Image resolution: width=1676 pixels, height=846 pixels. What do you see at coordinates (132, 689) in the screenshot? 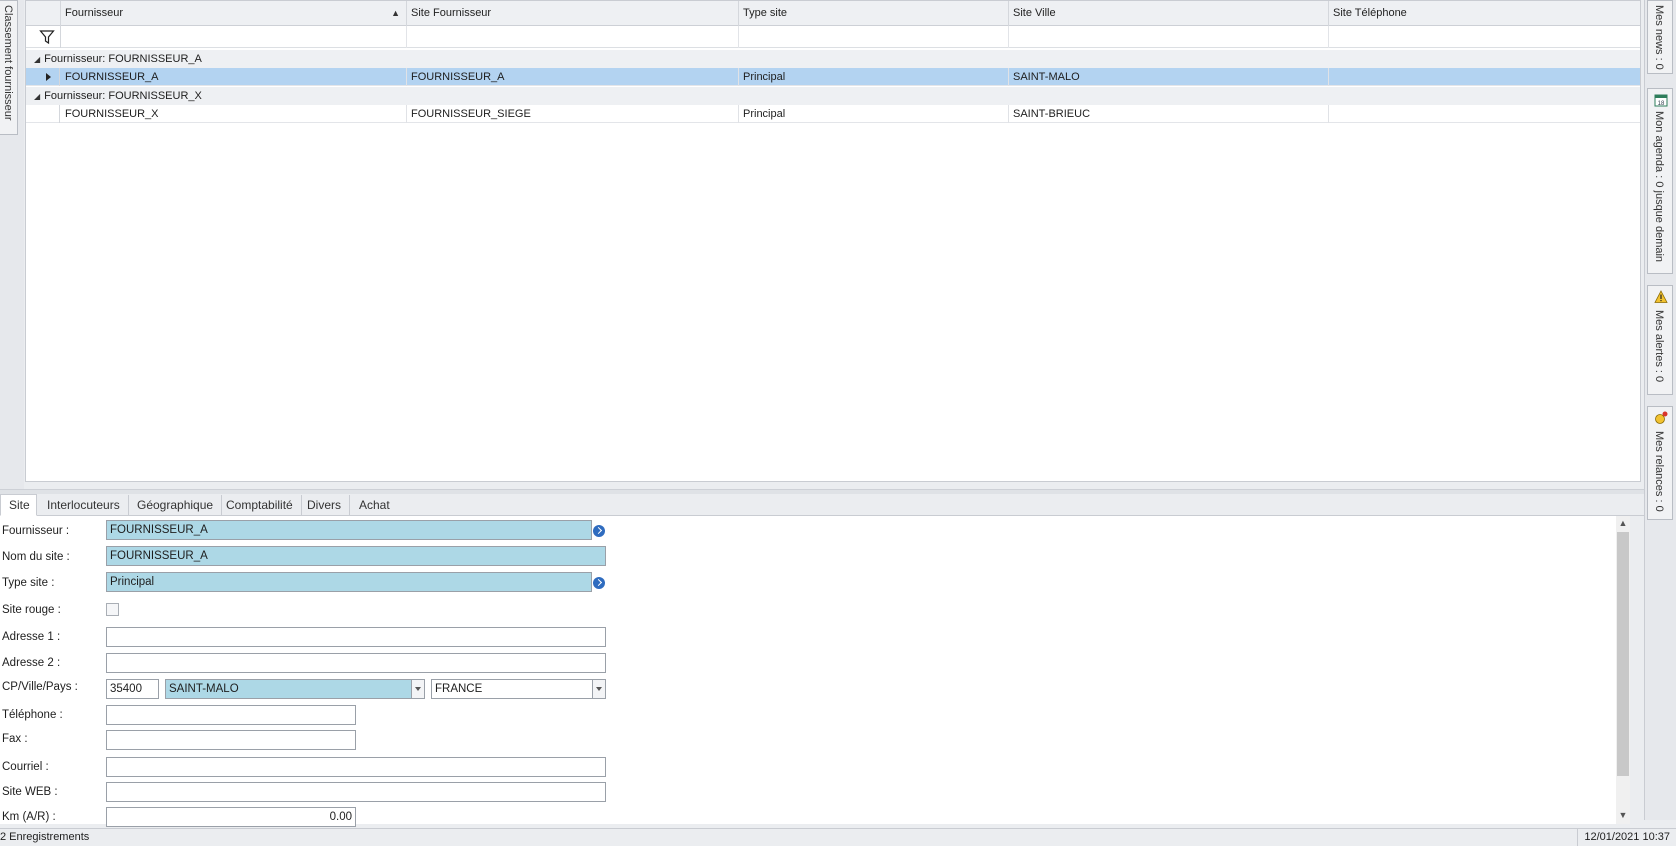
I see `code-postal-field: 35400` at bounding box center [132, 689].